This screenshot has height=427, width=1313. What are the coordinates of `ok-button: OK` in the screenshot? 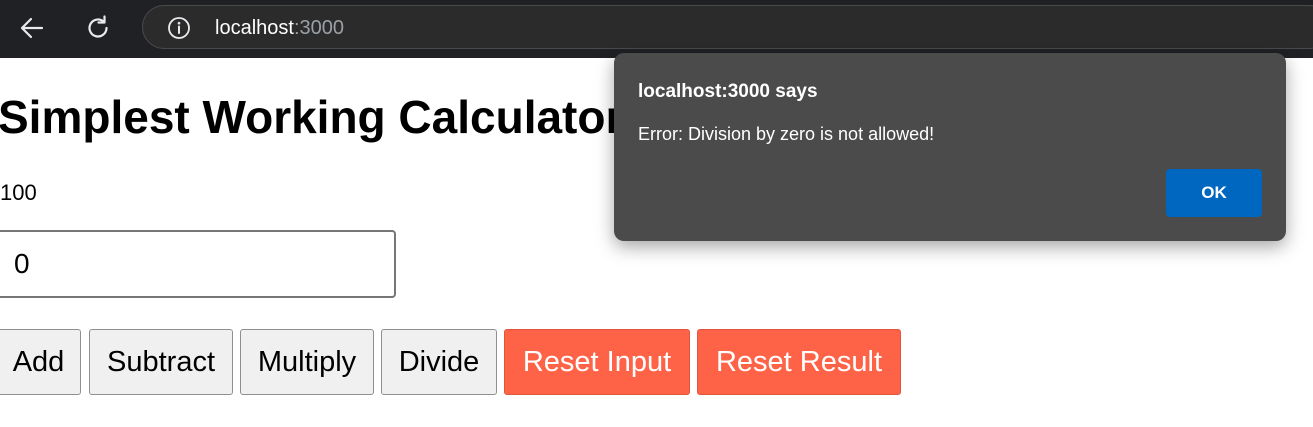 It's located at (1214, 193).